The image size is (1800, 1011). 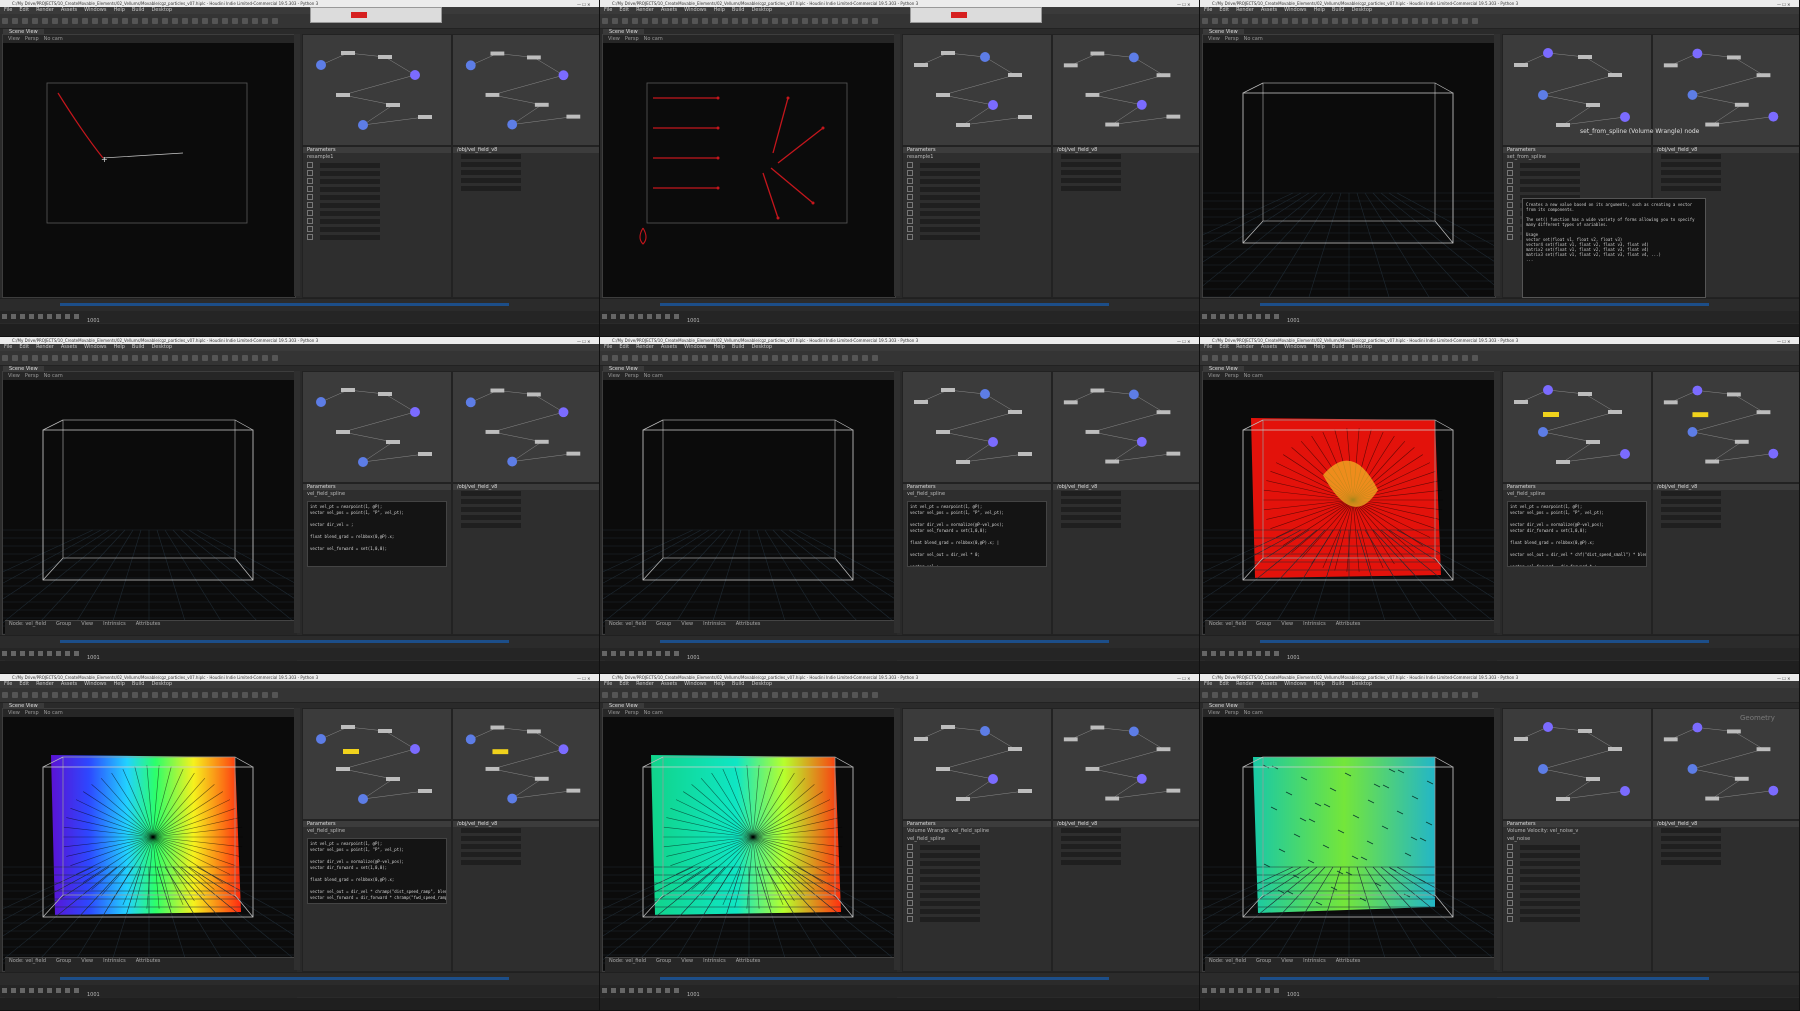 I want to click on menu-item-build: Build, so click(x=1338, y=347).